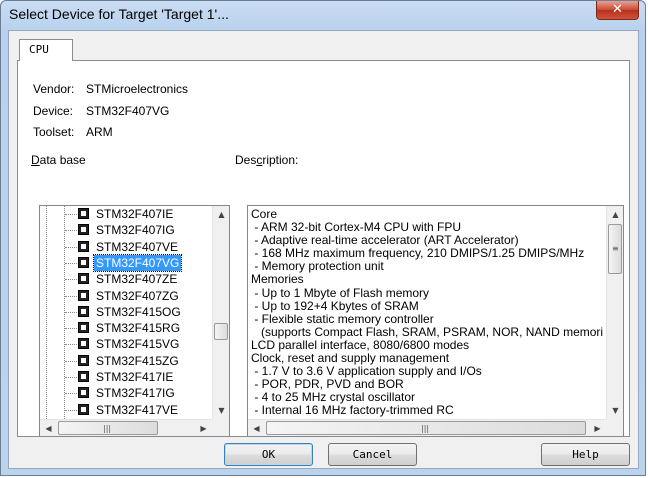 The width and height of the screenshot is (648, 478). What do you see at coordinates (138, 344) in the screenshot?
I see `device-tree-item-label: STM32F415VG` at bounding box center [138, 344].